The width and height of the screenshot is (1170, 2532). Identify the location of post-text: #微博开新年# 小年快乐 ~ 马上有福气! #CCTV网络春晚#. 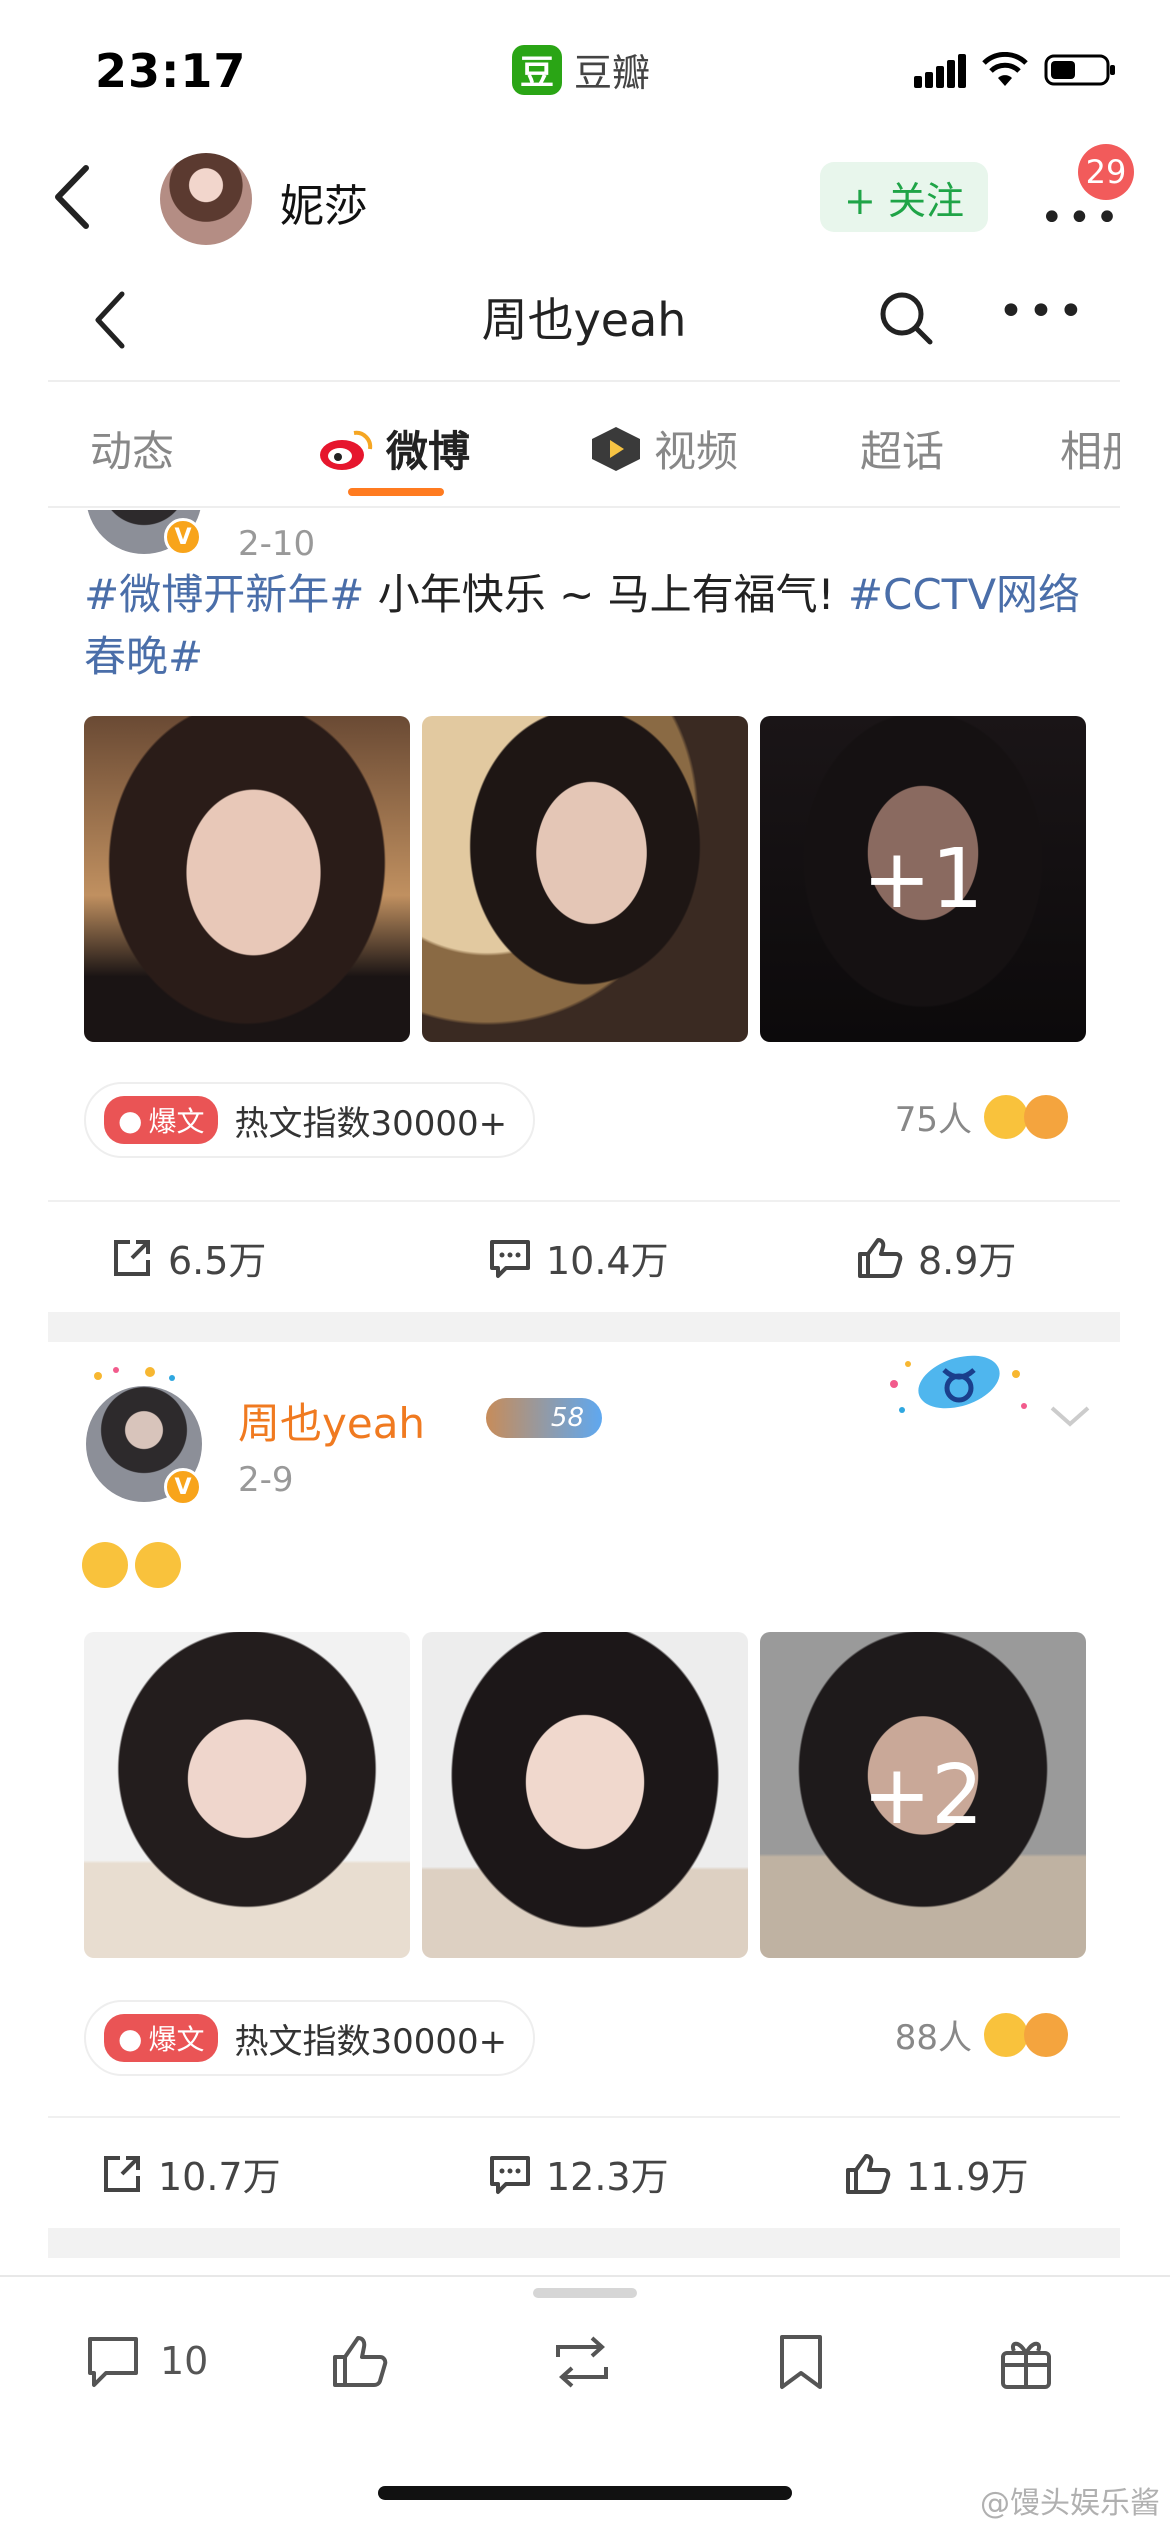
(589, 626).